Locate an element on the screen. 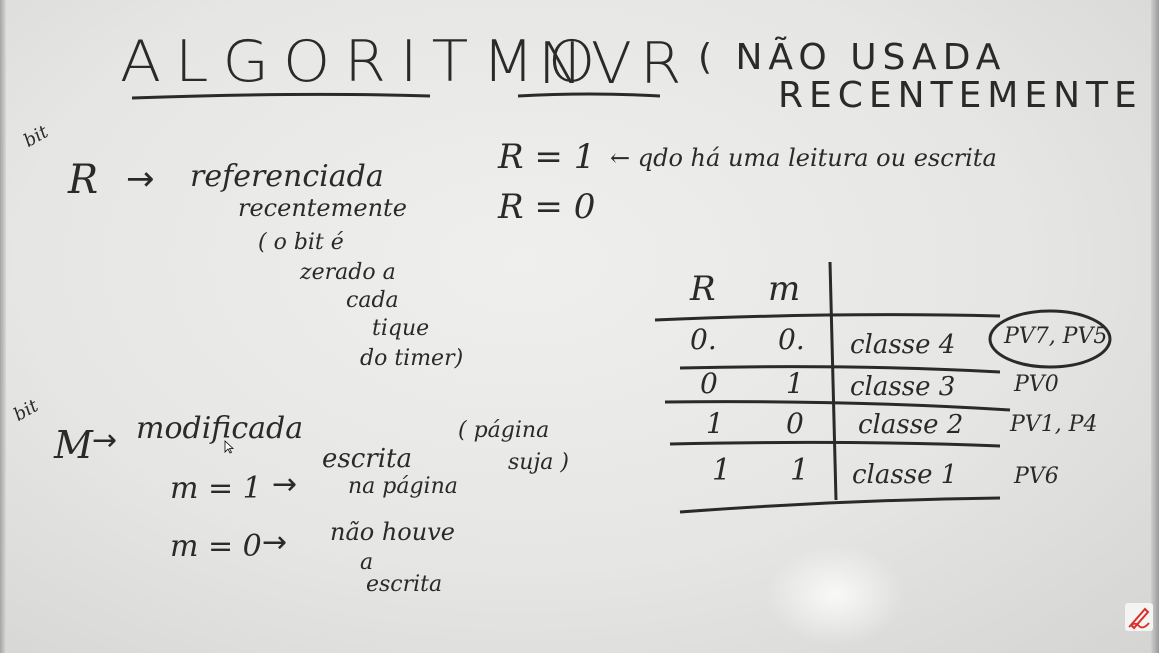 The height and width of the screenshot is (653, 1159). m-meaning: modificada is located at coordinates (220, 428).